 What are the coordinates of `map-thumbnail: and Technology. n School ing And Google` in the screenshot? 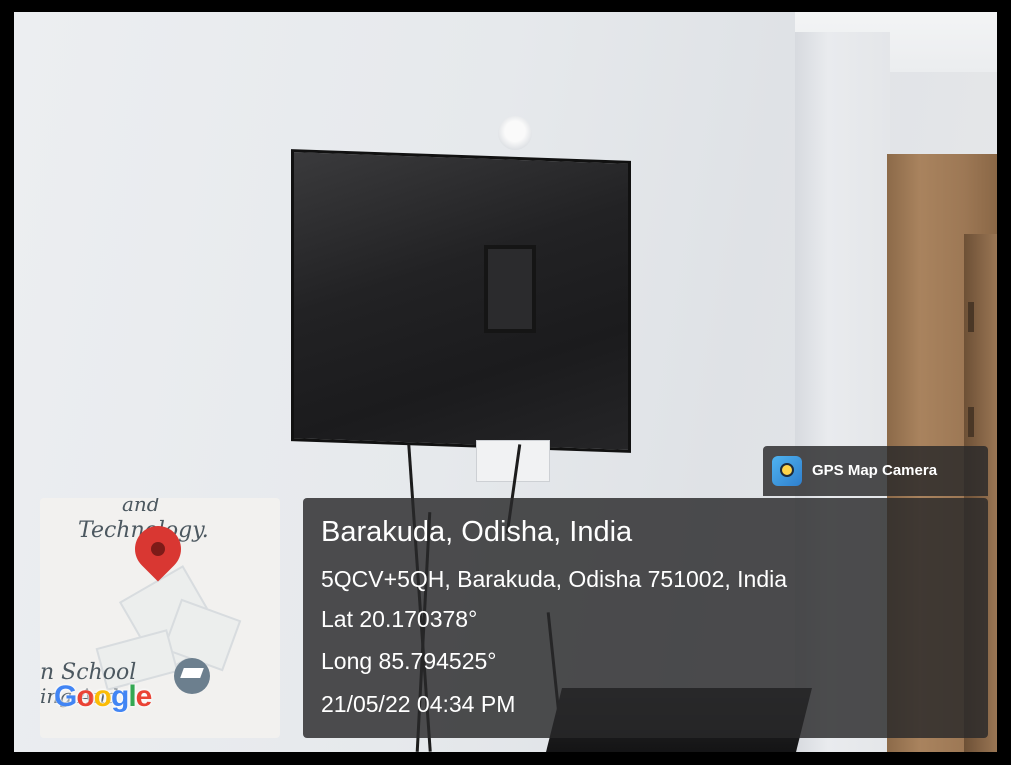 It's located at (160, 618).